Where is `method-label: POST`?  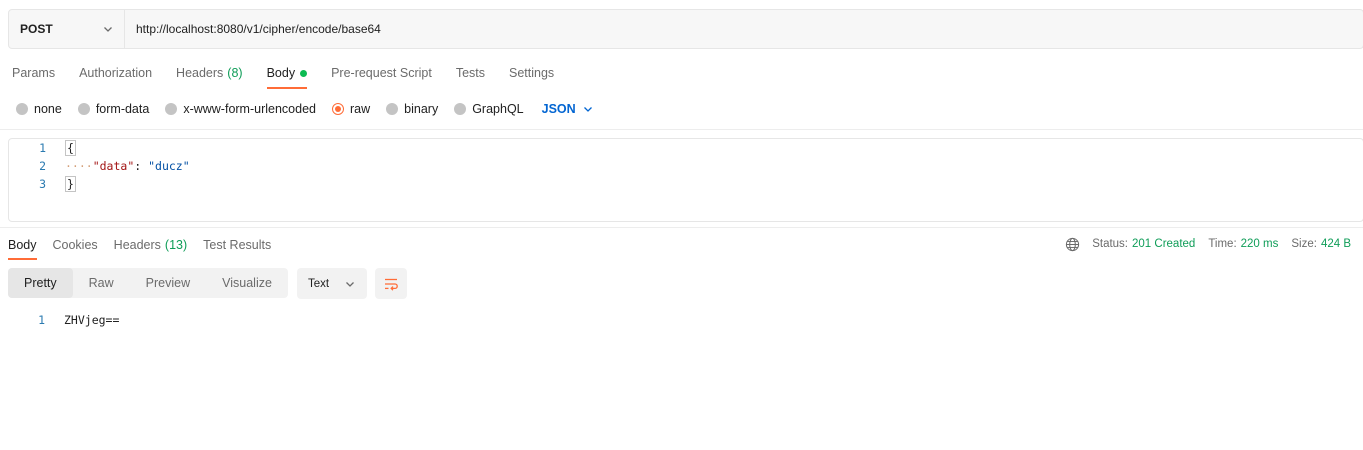 method-label: POST is located at coordinates (36, 29).